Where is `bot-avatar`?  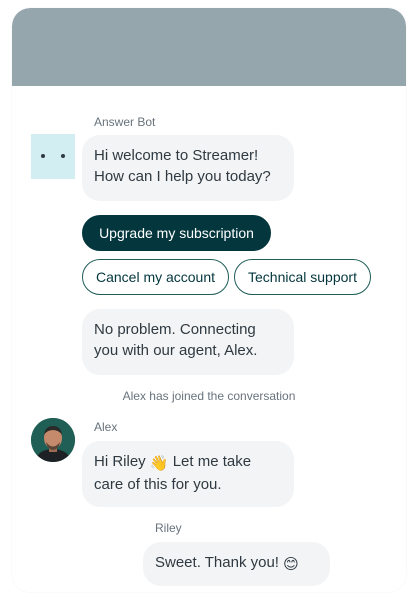
bot-avatar is located at coordinates (53, 156).